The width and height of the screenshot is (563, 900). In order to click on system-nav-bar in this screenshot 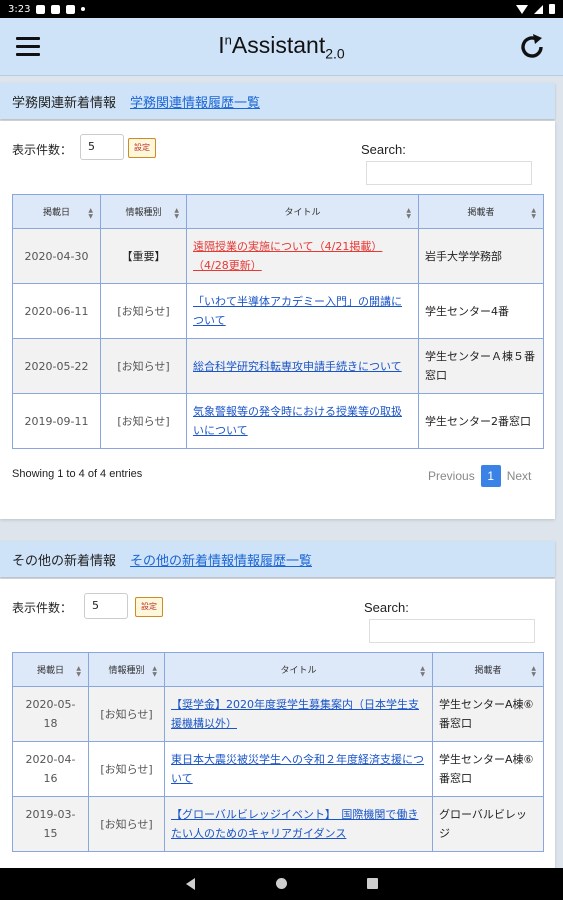, I will do `click(281, 884)`.